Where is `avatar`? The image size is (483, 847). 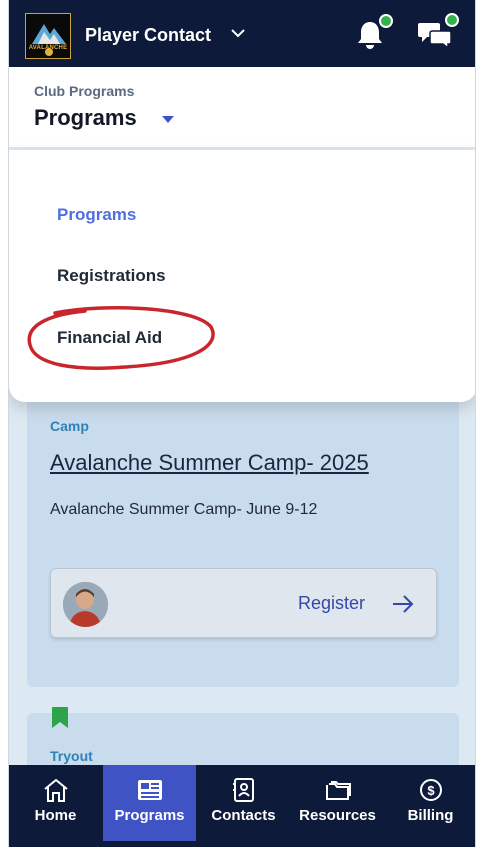
avatar is located at coordinates (85, 604).